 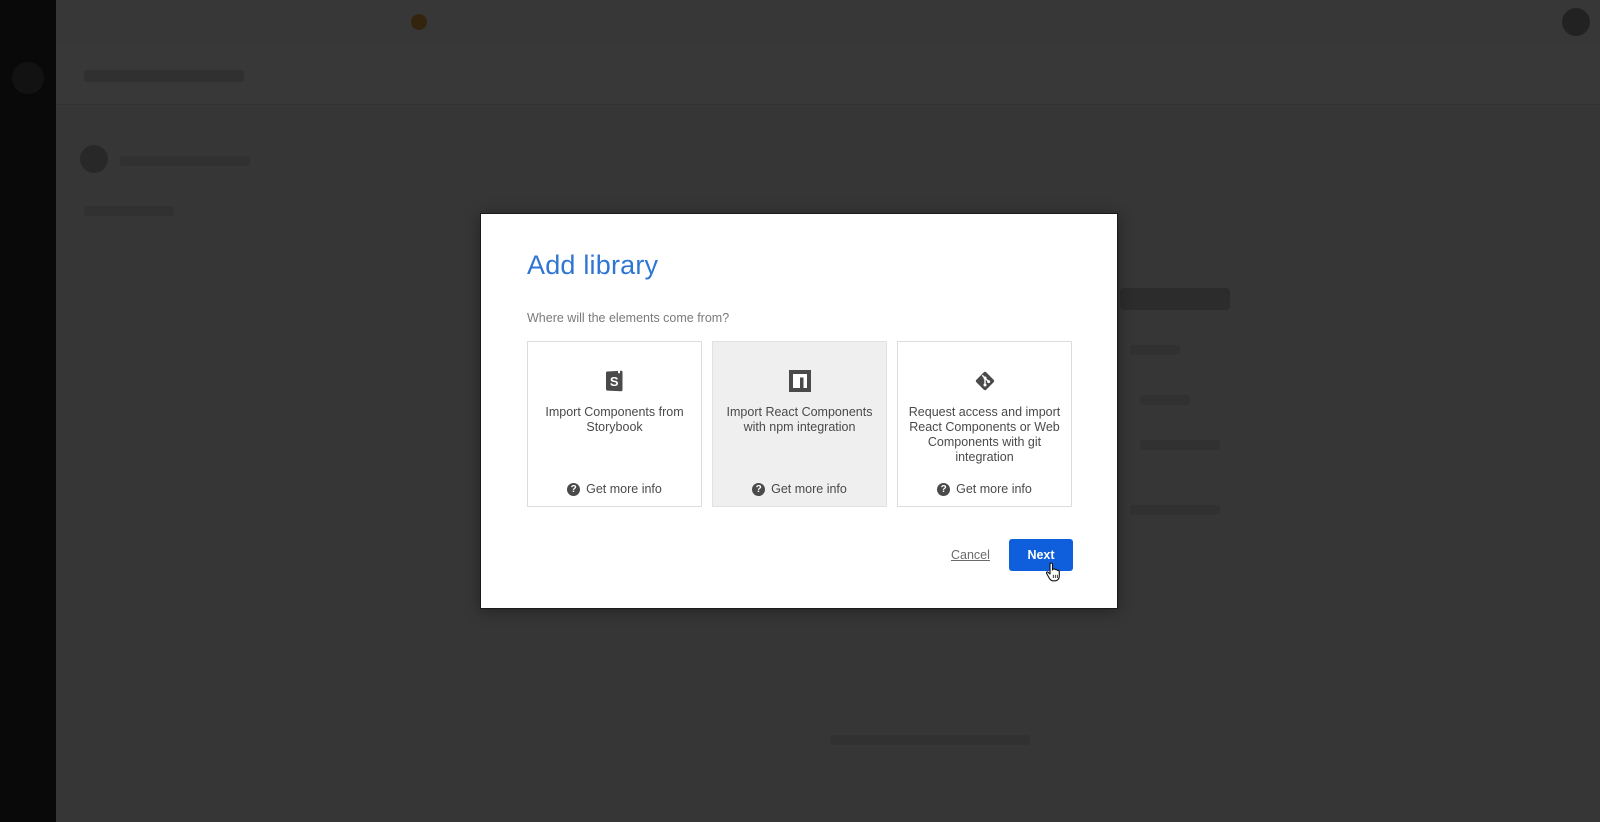 I want to click on svg-text: S, so click(x=613, y=381).